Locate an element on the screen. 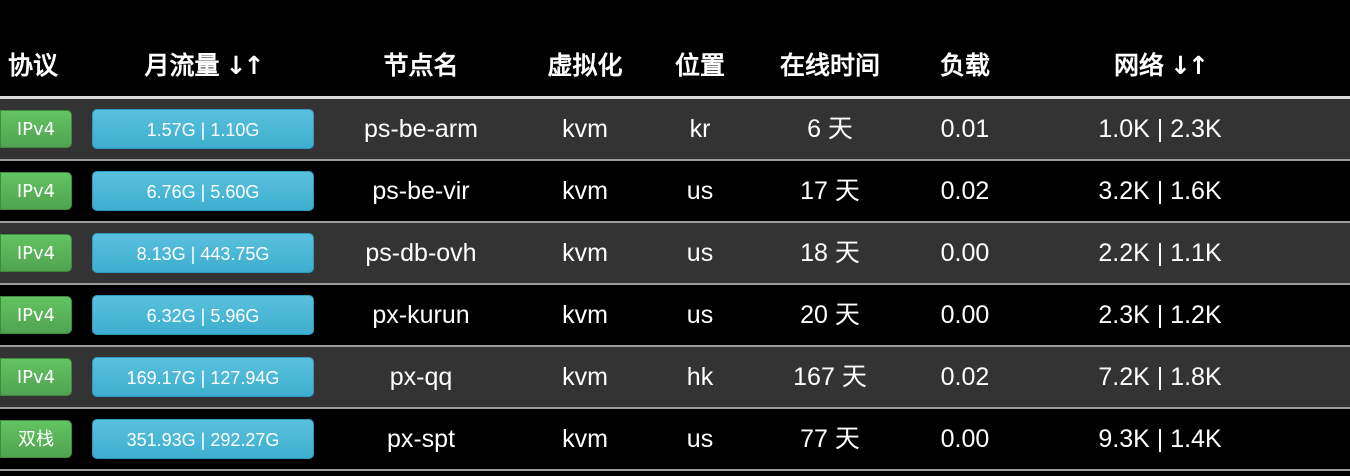  header-location-label: 位置 is located at coordinates (699, 65).